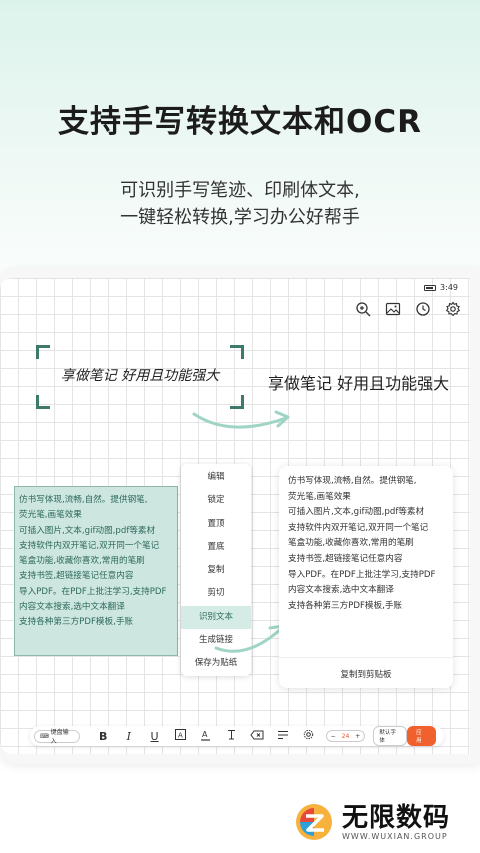 Image resolution: width=480 pixels, height=853 pixels. Describe the element at coordinates (140, 376) in the screenshot. I see `handwritten-text: 享做笔记 好用且功能强大` at that location.